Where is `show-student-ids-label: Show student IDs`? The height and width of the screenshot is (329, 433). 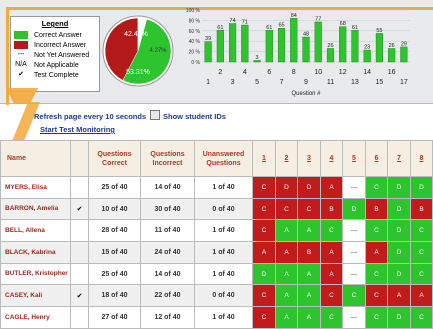 show-student-ids-label: Show student IDs is located at coordinates (194, 116).